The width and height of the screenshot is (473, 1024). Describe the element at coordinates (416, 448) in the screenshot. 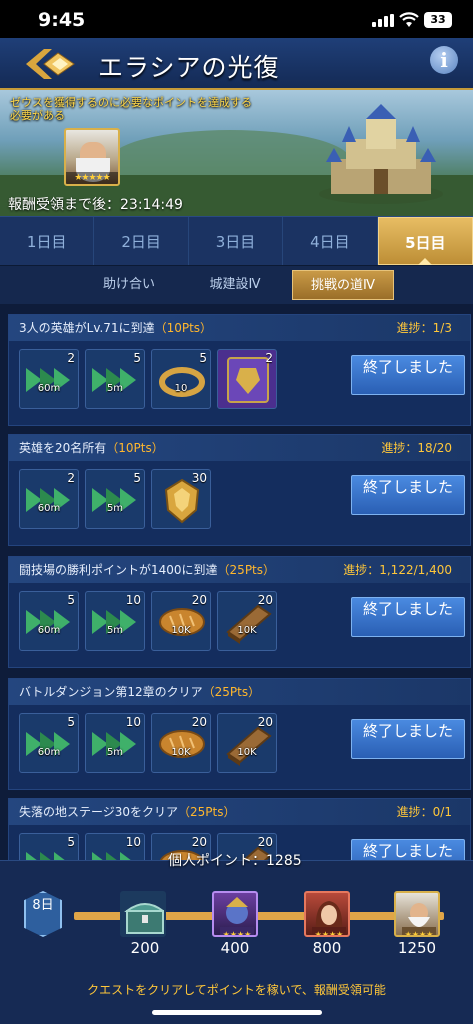

I see `quest-progress: 進捗：18/20` at that location.